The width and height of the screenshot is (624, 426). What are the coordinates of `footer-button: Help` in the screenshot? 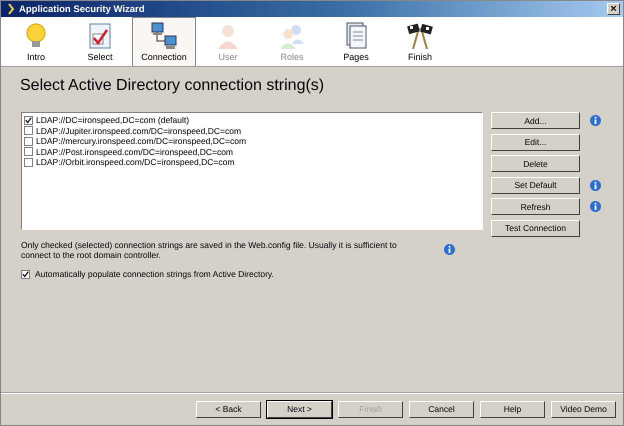 It's located at (512, 409).